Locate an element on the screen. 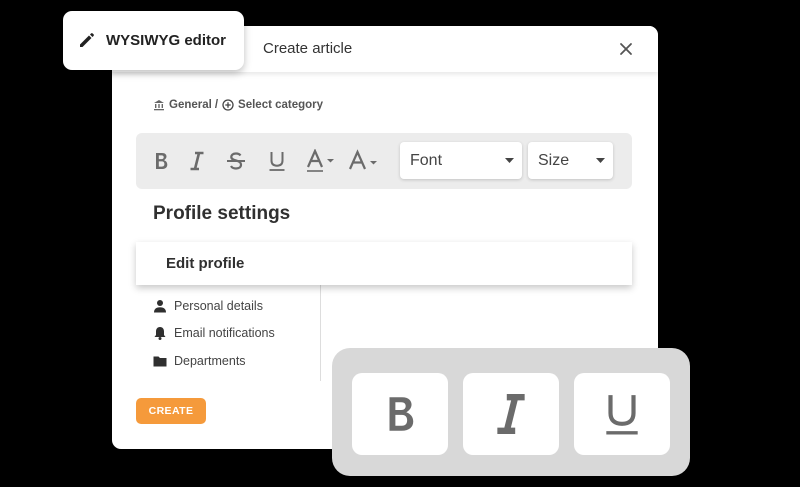  person-icon is located at coordinates (160, 306).